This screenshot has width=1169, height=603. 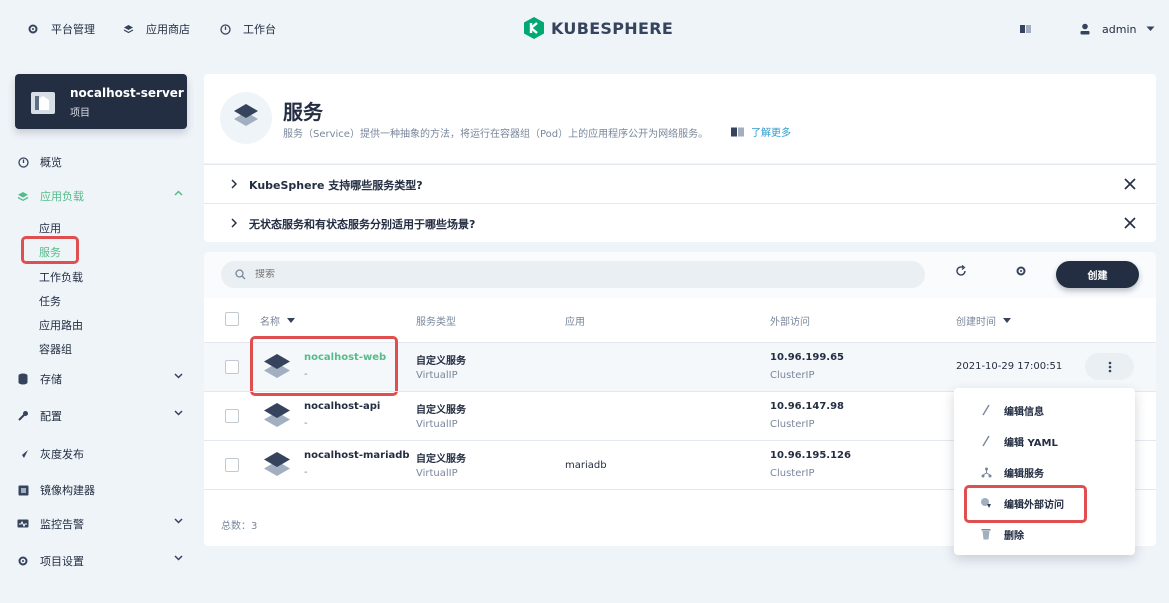 What do you see at coordinates (239, 526) in the screenshot?
I see `total-count: 总数：3` at bounding box center [239, 526].